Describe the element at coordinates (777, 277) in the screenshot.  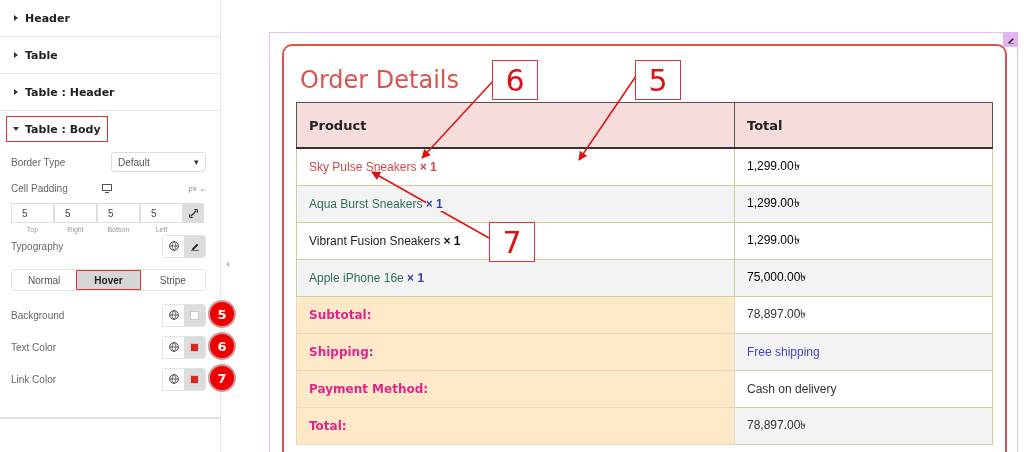
I see `price: 75,000.00৳` at that location.